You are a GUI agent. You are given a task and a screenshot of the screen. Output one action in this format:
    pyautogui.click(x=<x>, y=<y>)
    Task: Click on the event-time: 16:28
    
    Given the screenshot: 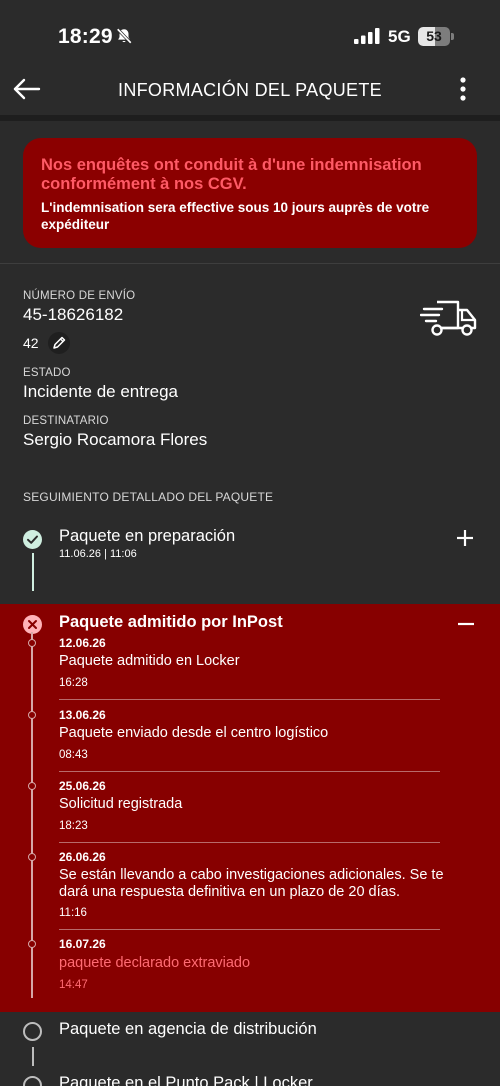 What is the action you would take?
    pyautogui.click(x=73, y=683)
    